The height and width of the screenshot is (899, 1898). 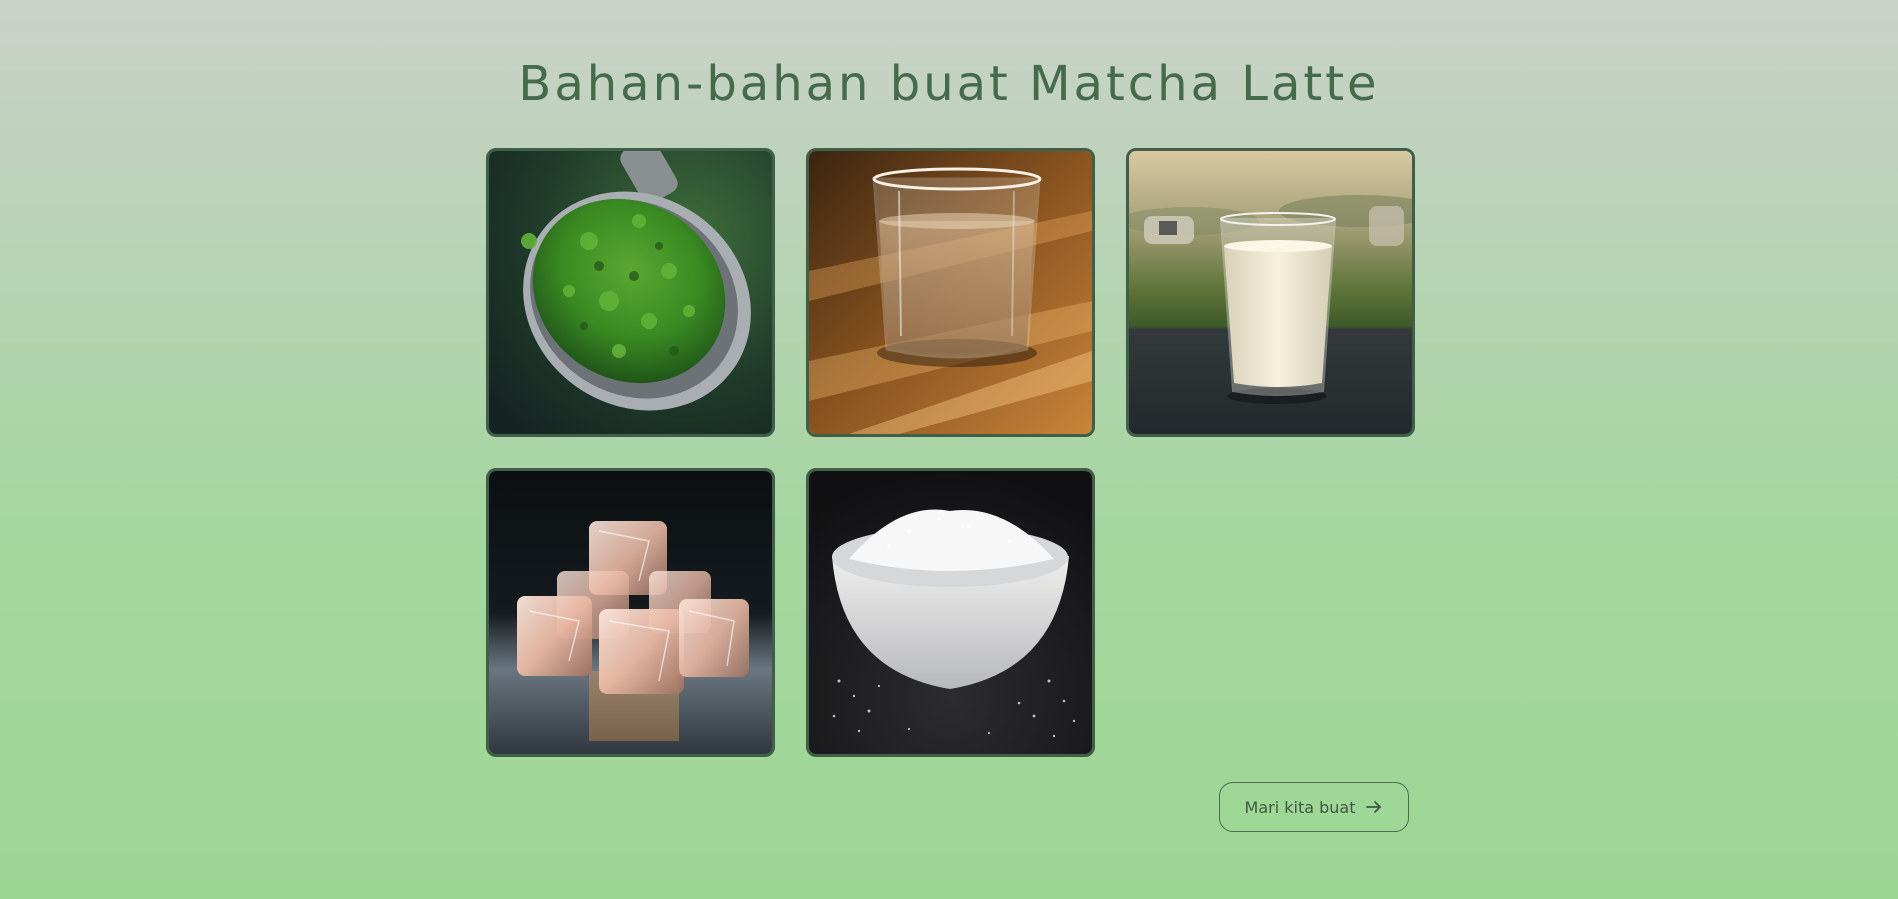 I want to click on page-title: Bahan-bahan buat Matcha Latte, so click(x=949, y=84).